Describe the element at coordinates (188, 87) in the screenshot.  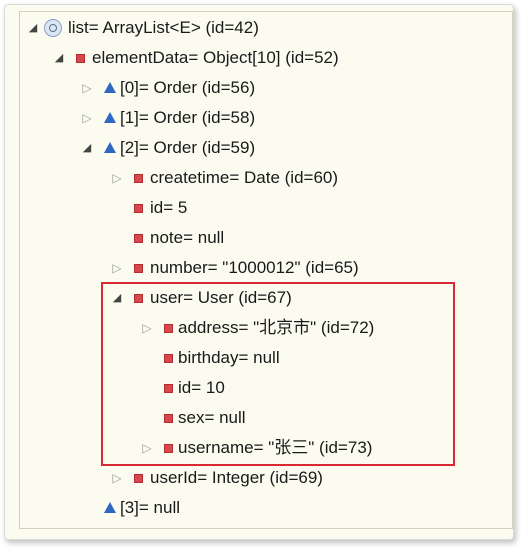
I see `tree-row-label: [0]= Order (id=56)` at that location.